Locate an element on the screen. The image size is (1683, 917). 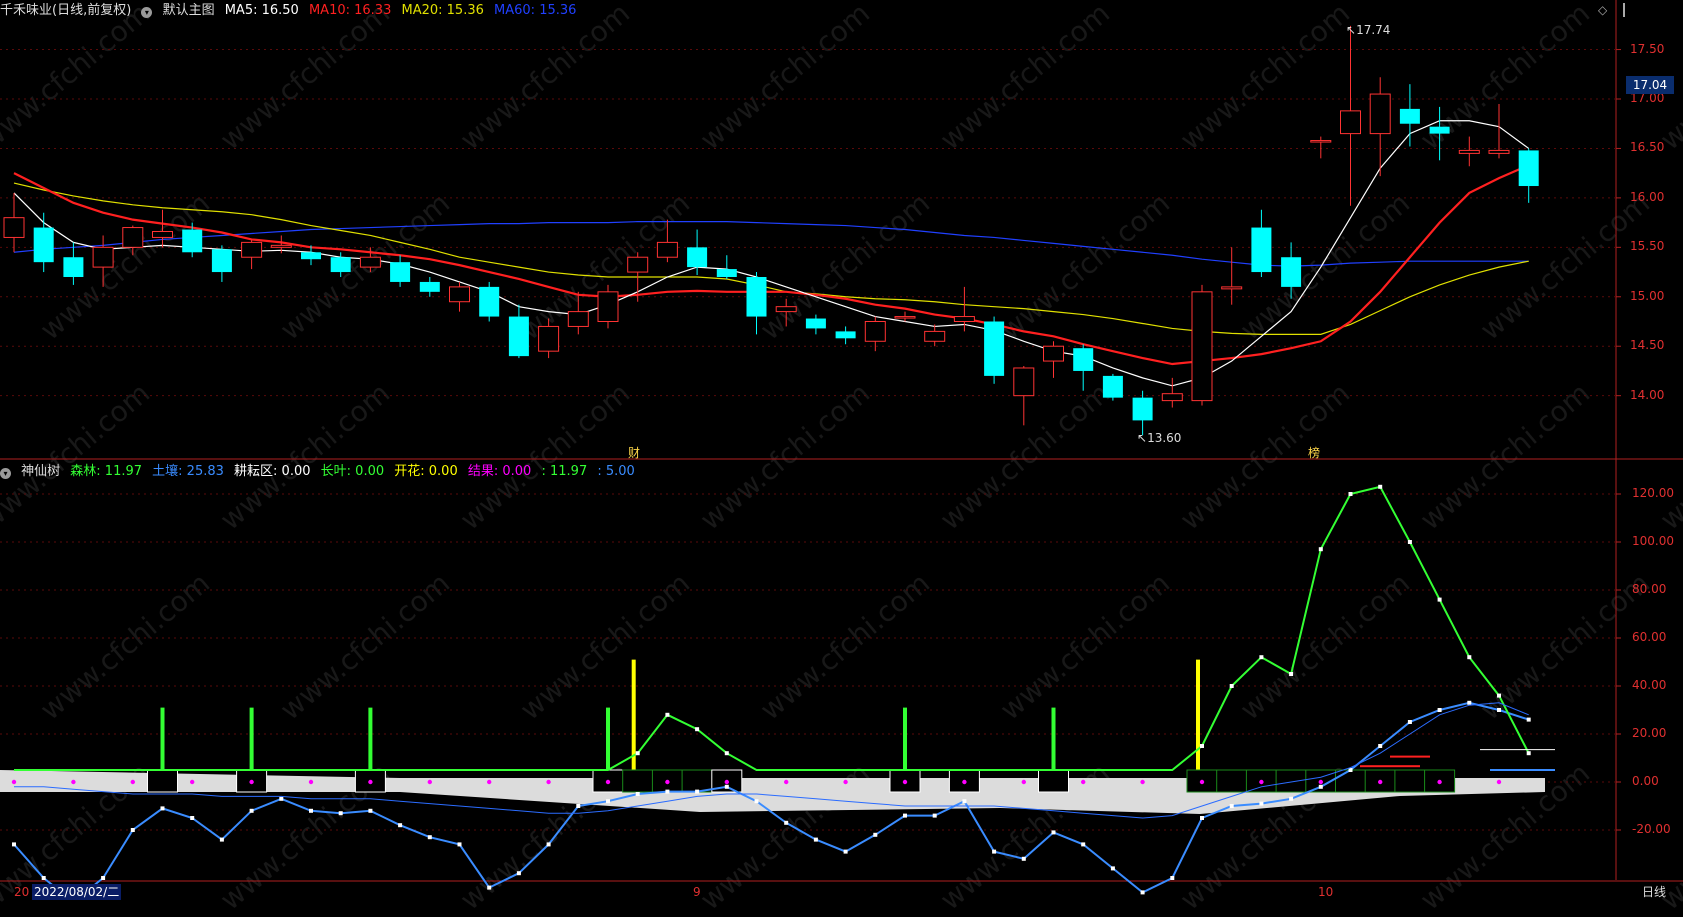
price-tick-label: 17.50 is located at coordinates (1647, 48).